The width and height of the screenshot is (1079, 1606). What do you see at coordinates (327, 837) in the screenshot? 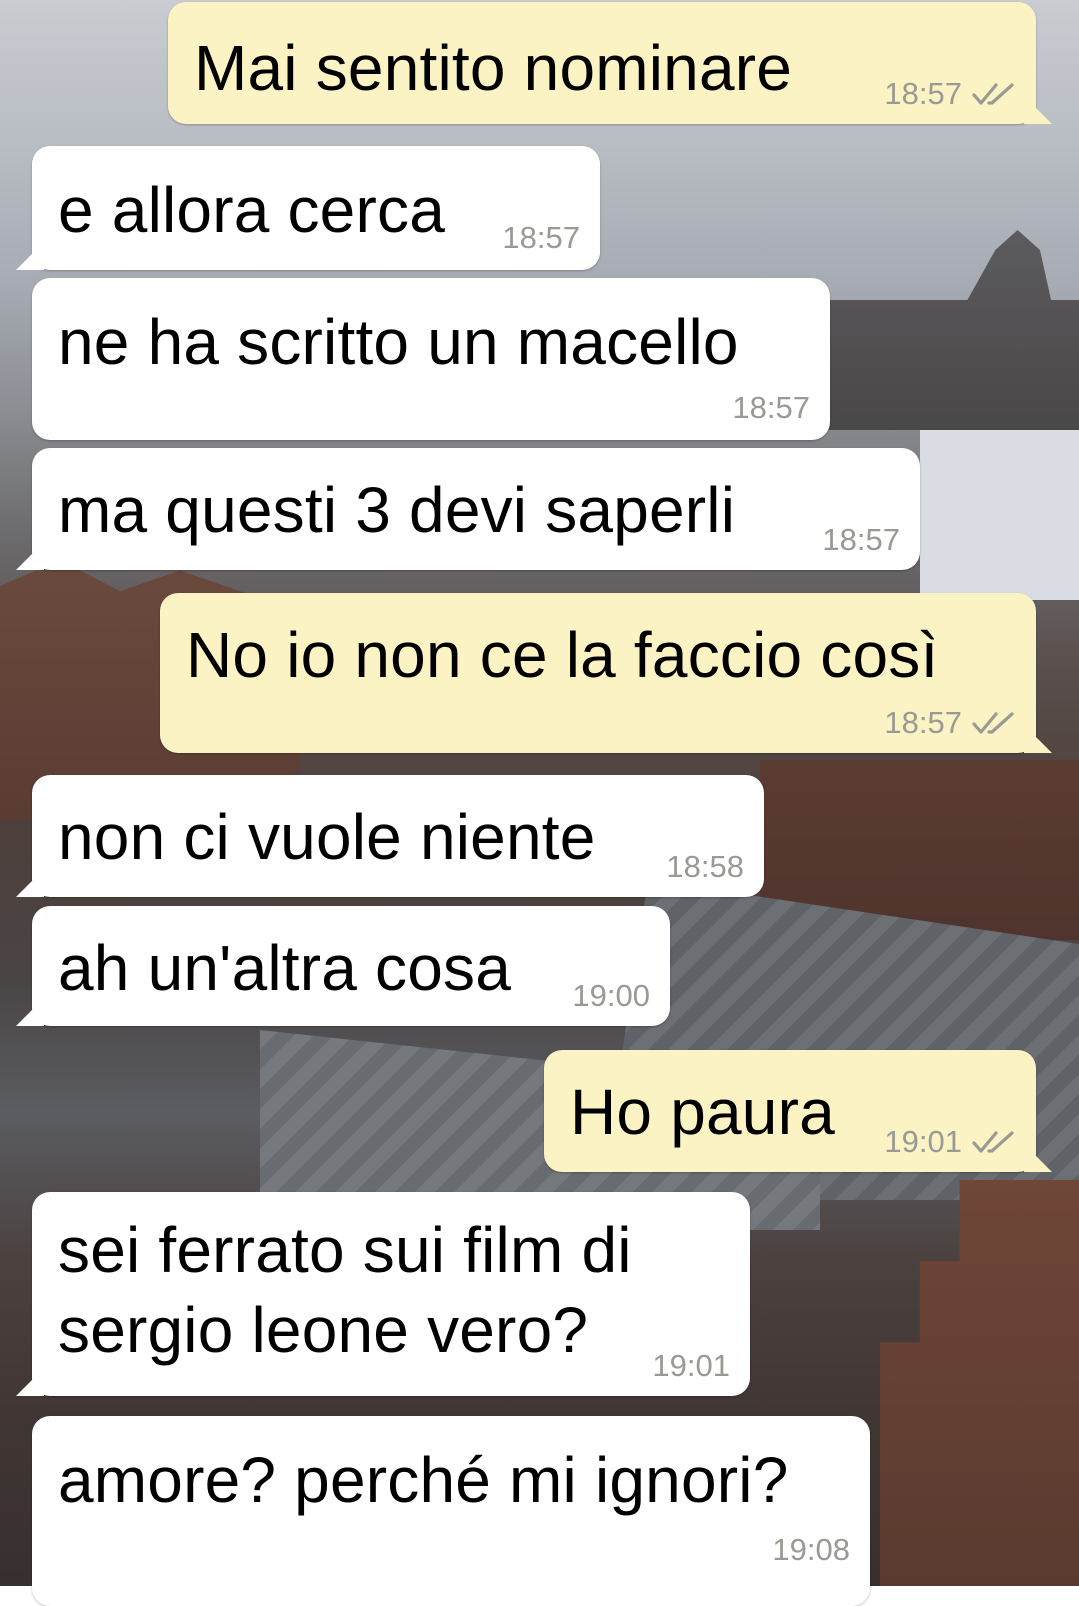
I see `message-text: non ci vuole niente` at bounding box center [327, 837].